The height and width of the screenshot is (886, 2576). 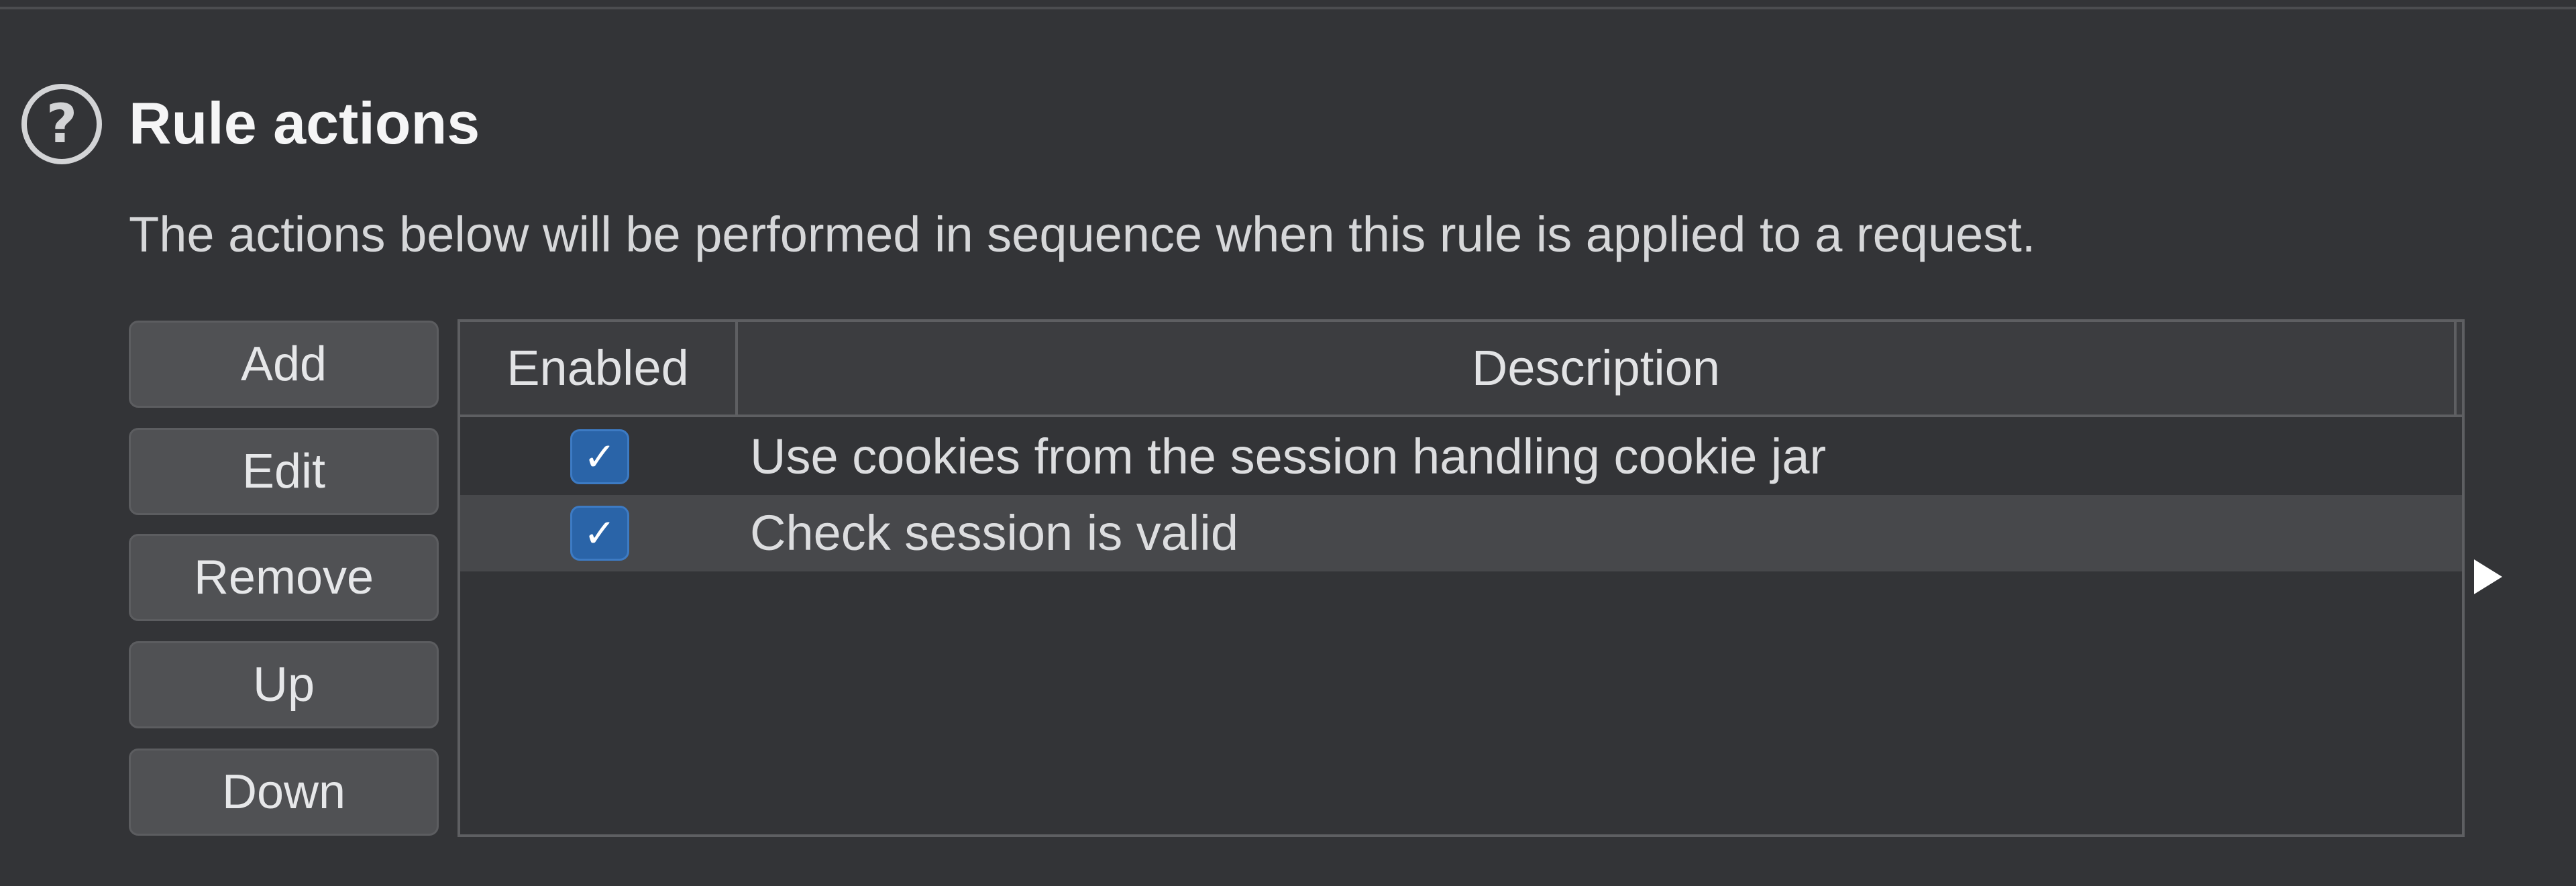 I want to click on up-button: Up, so click(x=284, y=684).